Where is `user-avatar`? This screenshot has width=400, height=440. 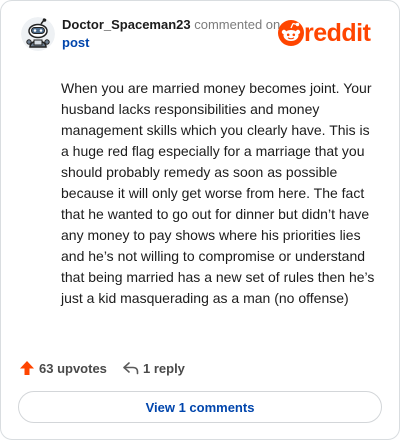 user-avatar is located at coordinates (38, 34).